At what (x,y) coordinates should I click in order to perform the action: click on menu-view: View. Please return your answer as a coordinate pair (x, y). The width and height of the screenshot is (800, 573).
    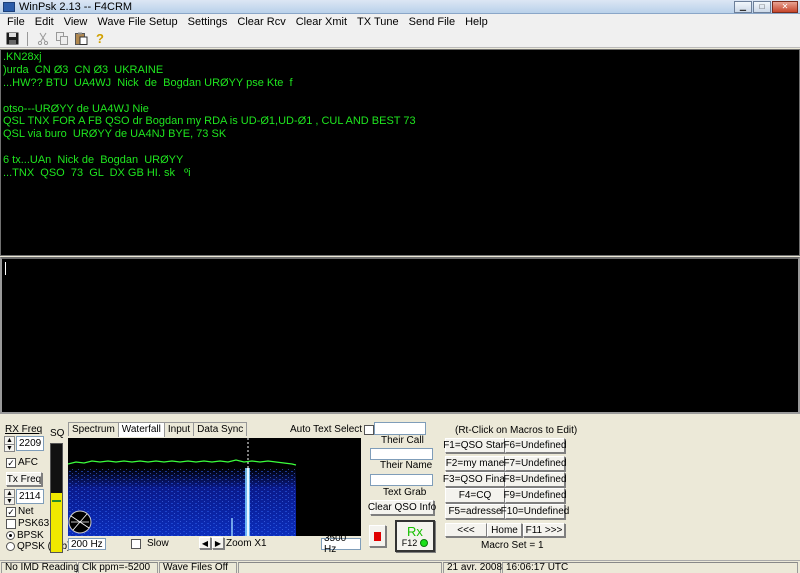
    Looking at the image, I should click on (76, 22).